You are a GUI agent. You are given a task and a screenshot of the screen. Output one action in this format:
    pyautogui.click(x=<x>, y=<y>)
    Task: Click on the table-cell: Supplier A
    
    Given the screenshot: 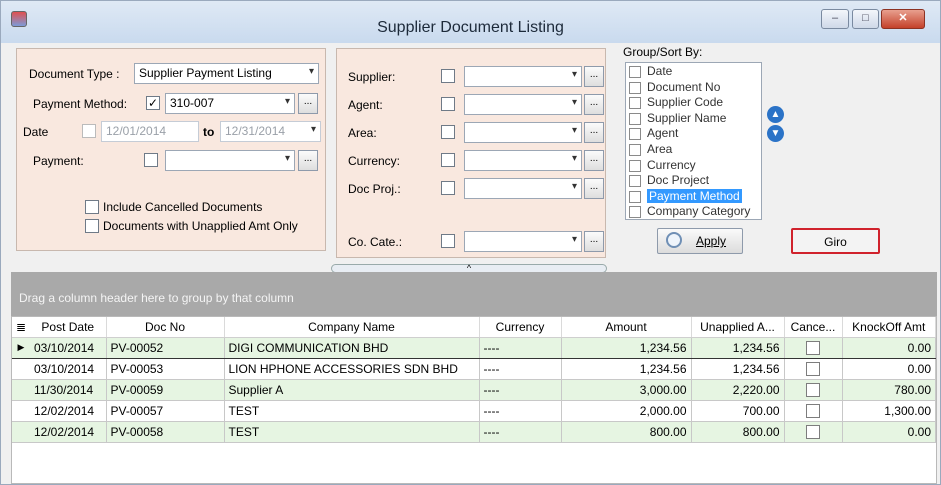 What is the action you would take?
    pyautogui.click(x=352, y=390)
    